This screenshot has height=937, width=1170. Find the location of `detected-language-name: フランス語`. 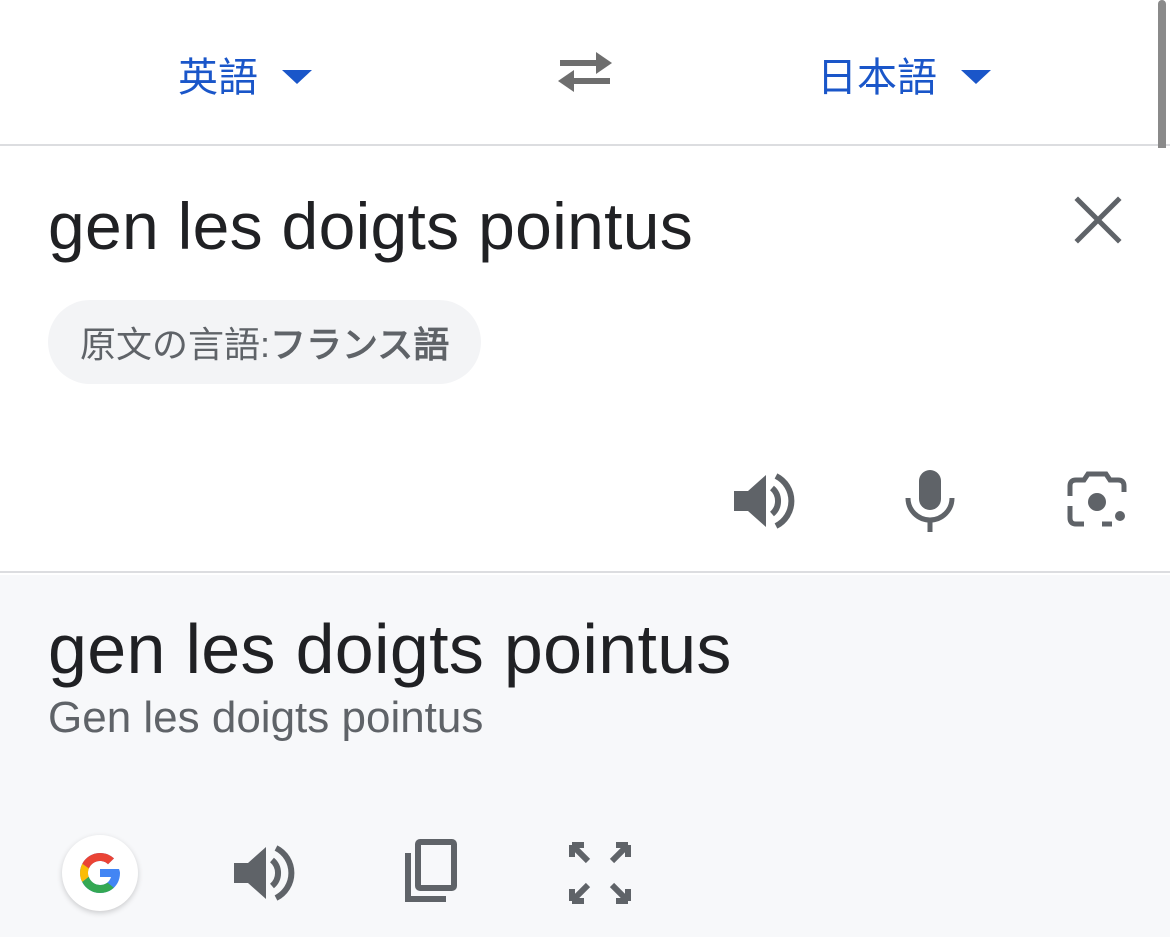

detected-language-name: フランス語 is located at coordinates (360, 344).